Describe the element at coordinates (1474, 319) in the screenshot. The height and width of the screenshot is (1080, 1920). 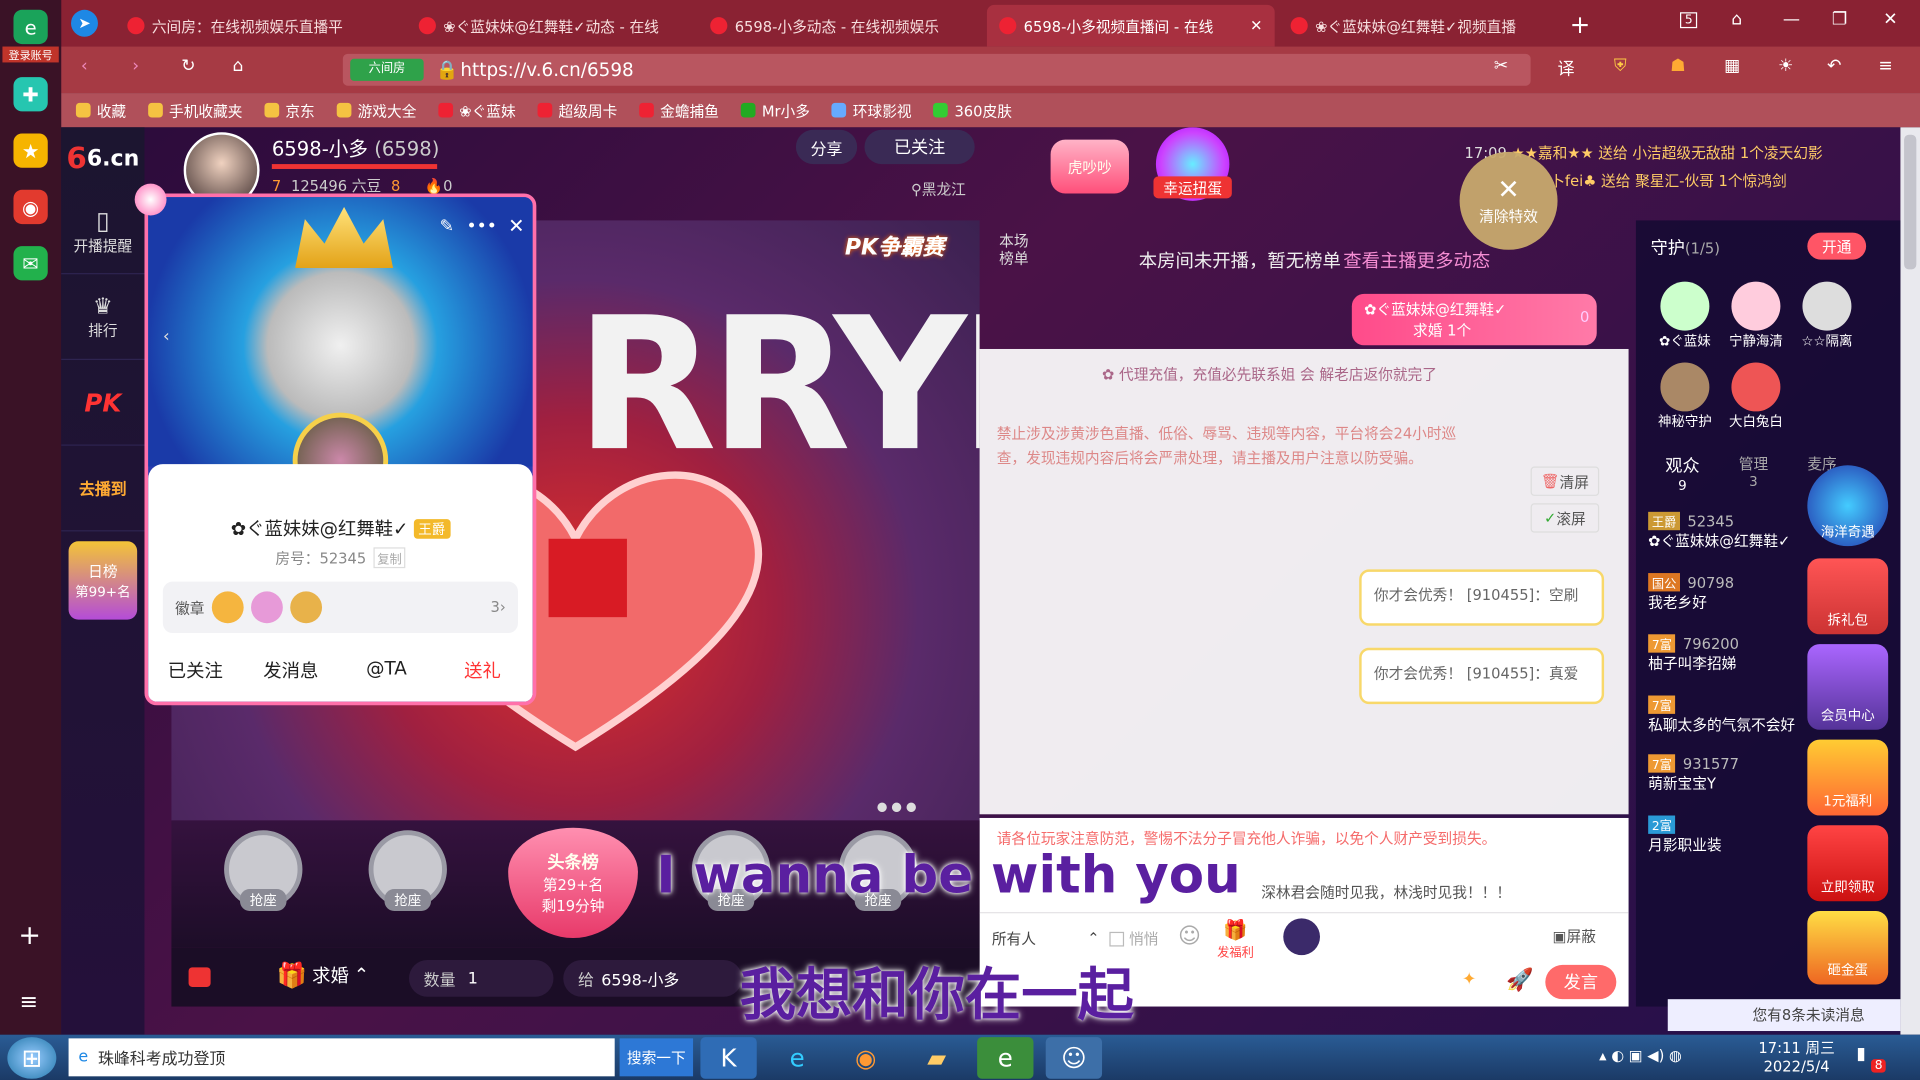
I see `proposal-banner: ✿ぐ蓝妹妹@红舞鞋✓ 求婚 1个 0` at that location.